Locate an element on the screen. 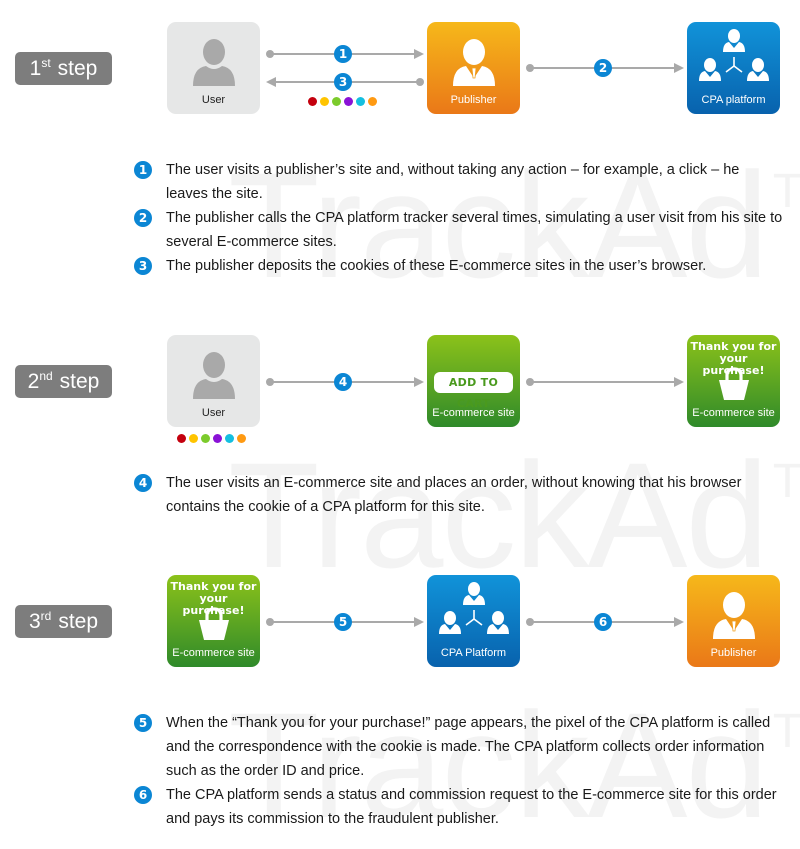 This screenshot has width=800, height=849. step-2-badge: 2nd step is located at coordinates (63, 381).